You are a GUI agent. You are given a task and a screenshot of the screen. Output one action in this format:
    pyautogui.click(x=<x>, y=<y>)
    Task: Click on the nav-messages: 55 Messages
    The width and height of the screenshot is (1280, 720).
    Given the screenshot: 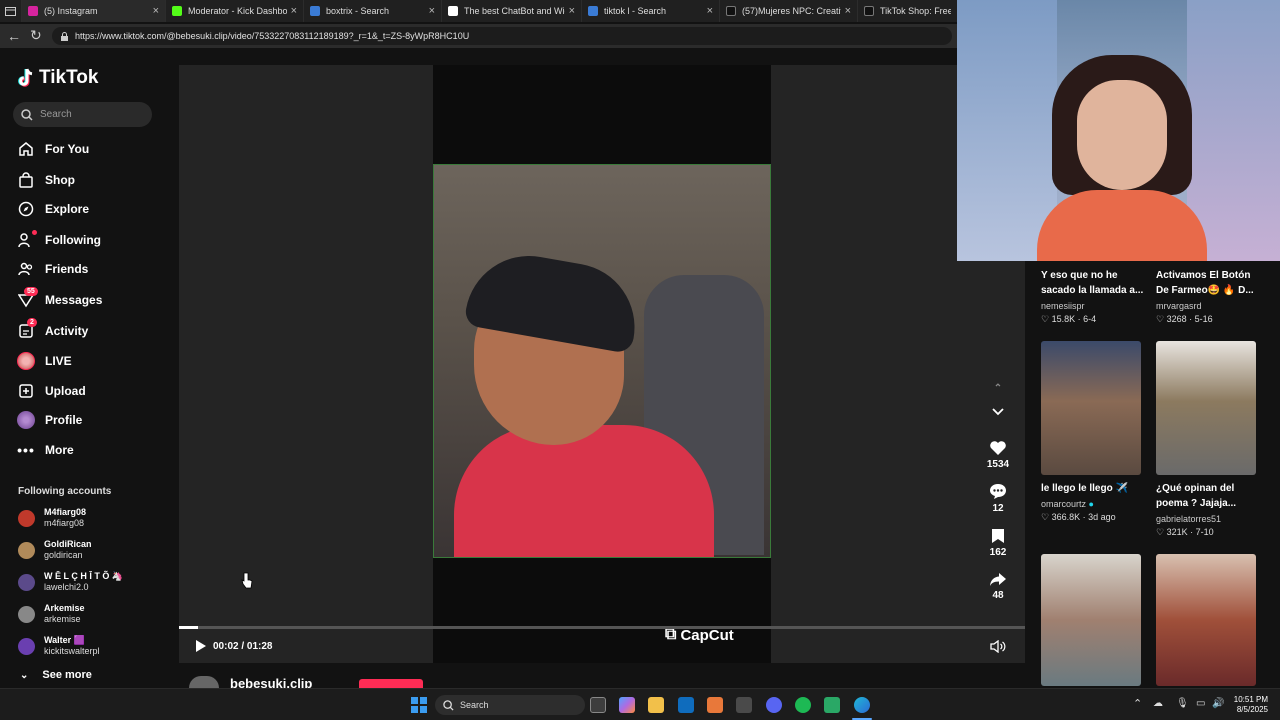 What is the action you would take?
    pyautogui.click(x=59, y=299)
    